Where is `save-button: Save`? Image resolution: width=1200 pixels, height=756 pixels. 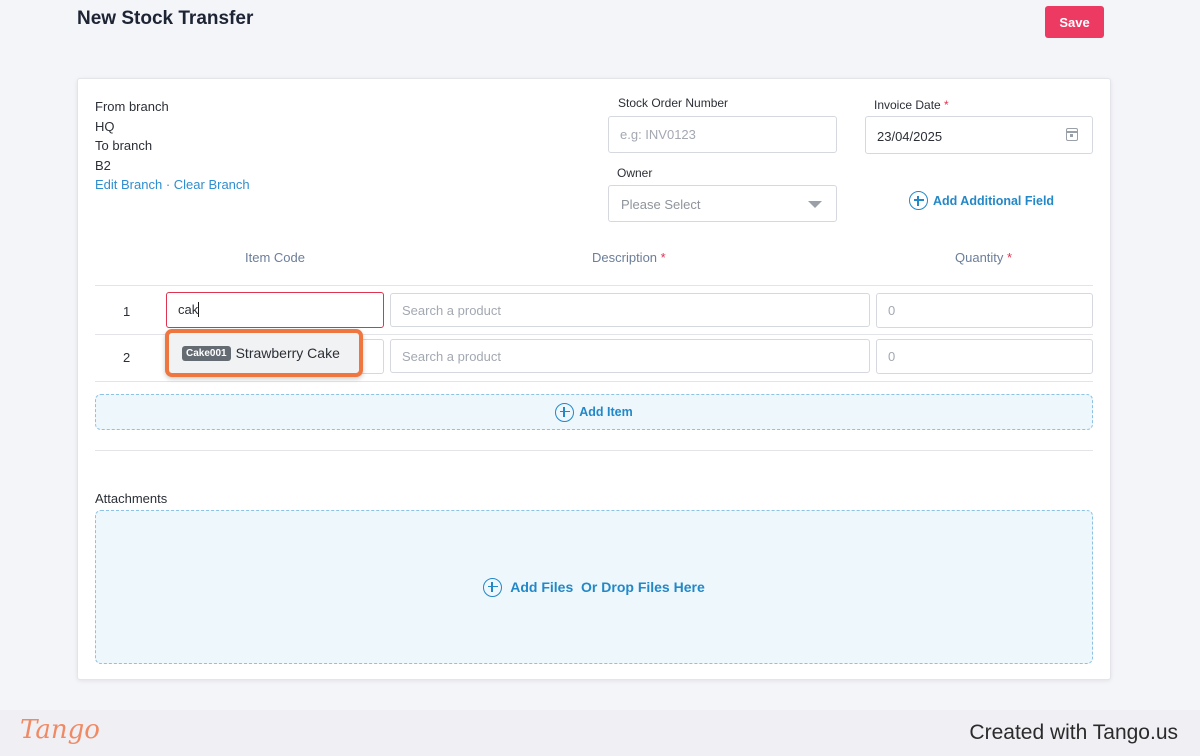 save-button: Save is located at coordinates (1074, 22).